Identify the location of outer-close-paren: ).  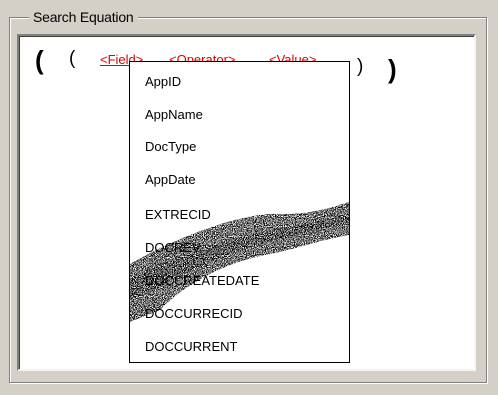
(392, 69).